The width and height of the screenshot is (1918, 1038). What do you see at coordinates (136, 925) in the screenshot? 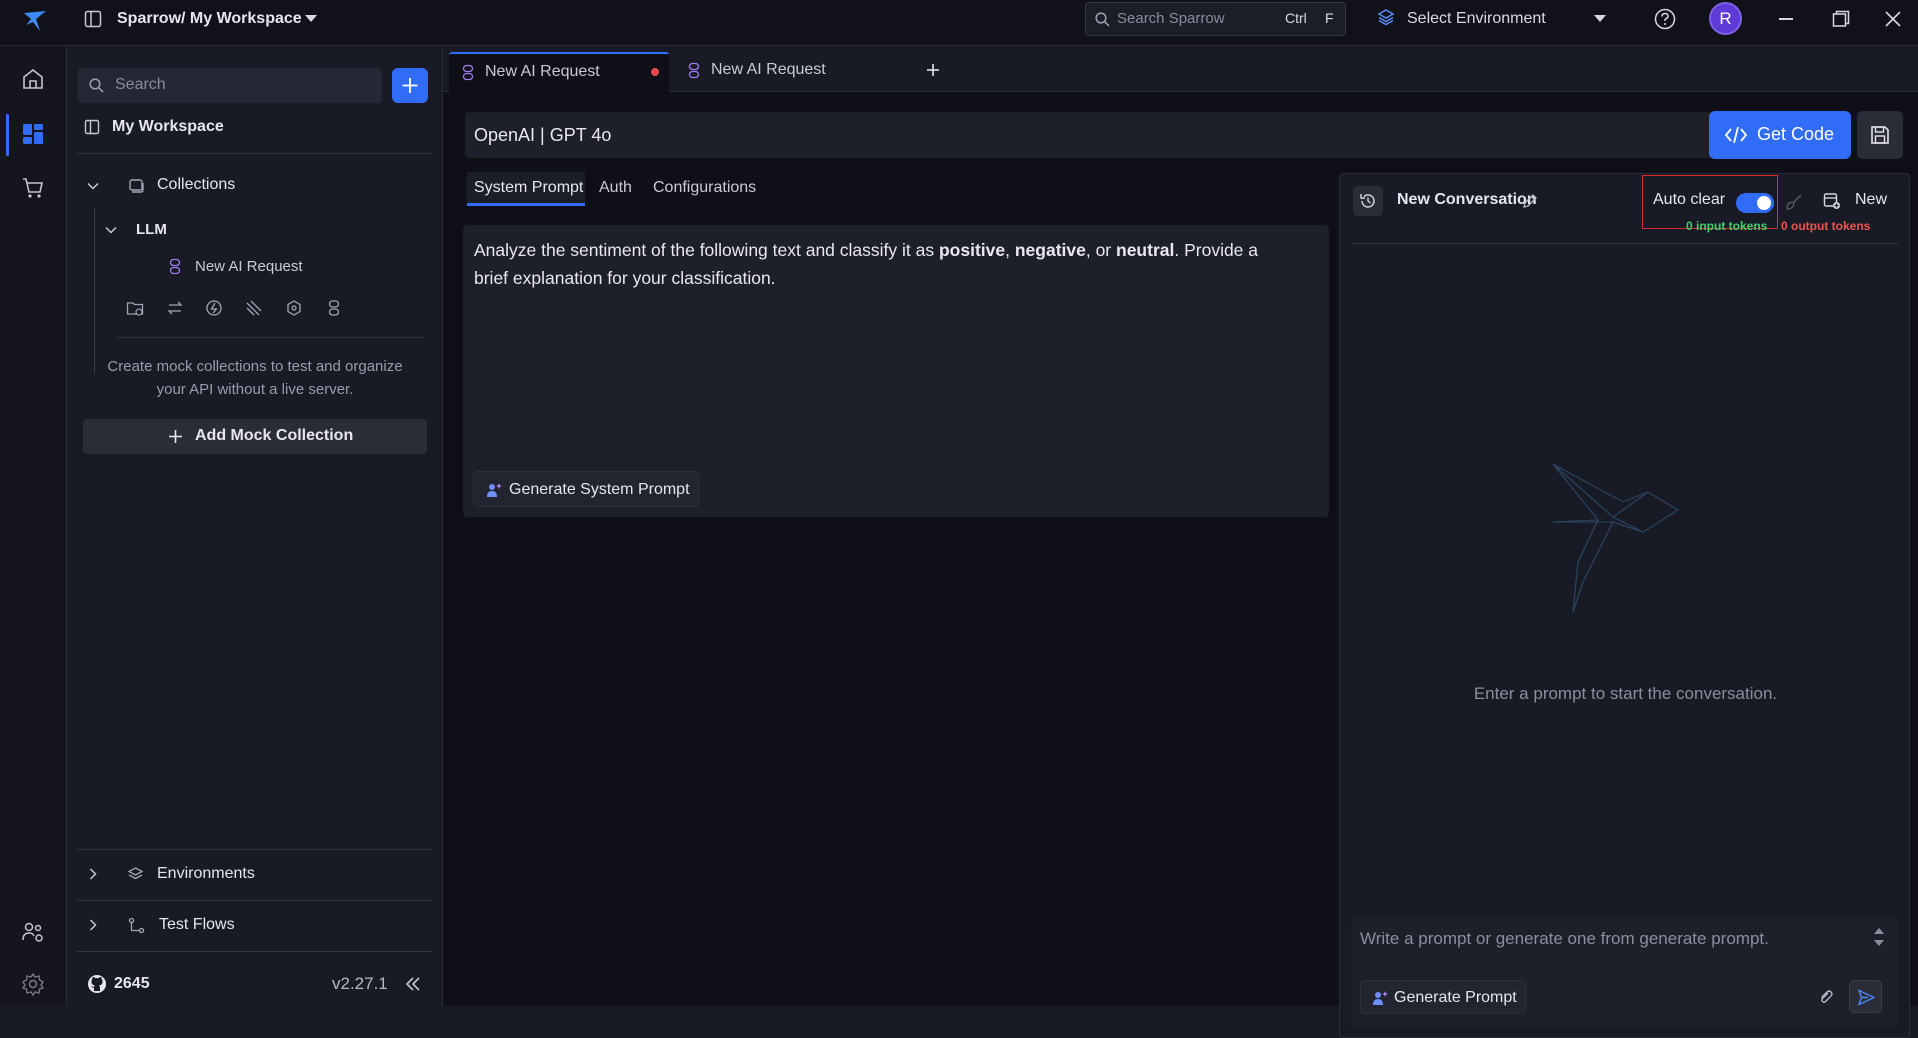
I see `test-flow-icon` at bounding box center [136, 925].